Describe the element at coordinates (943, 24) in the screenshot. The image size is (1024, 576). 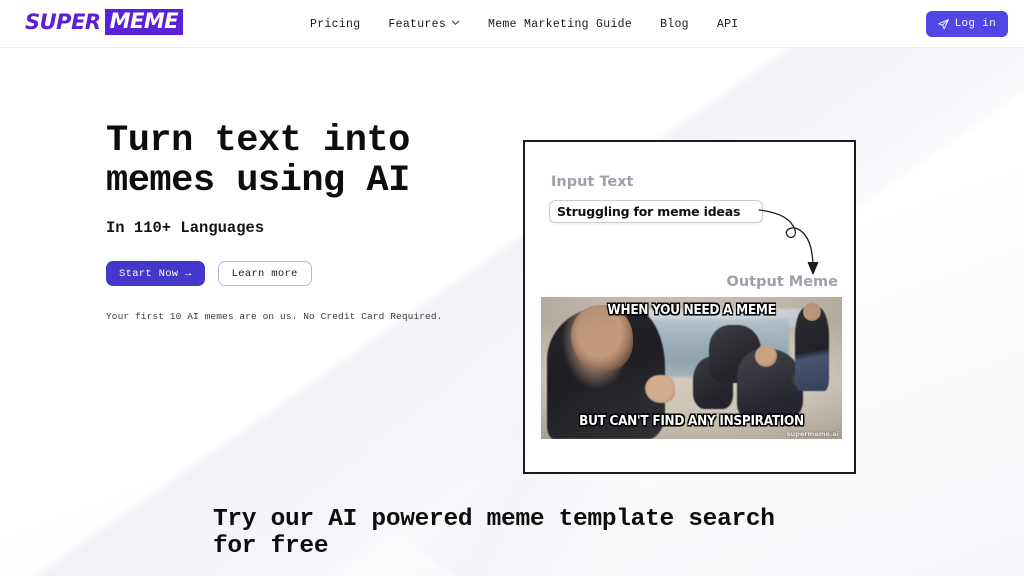
I see `send-icon` at that location.